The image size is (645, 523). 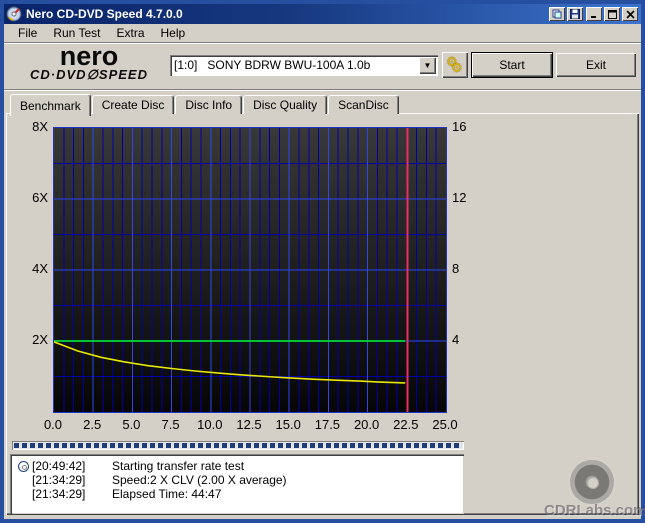 I want to click on y-axis-left-tick: 4X, so click(x=40, y=268).